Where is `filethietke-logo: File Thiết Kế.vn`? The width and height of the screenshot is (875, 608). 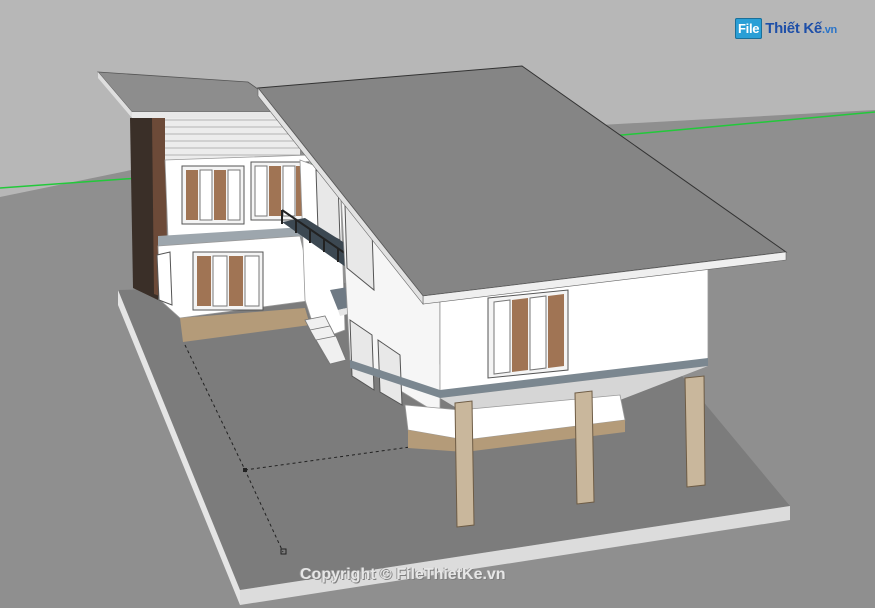 filethietke-logo: File Thiết Kế.vn is located at coordinates (786, 28).